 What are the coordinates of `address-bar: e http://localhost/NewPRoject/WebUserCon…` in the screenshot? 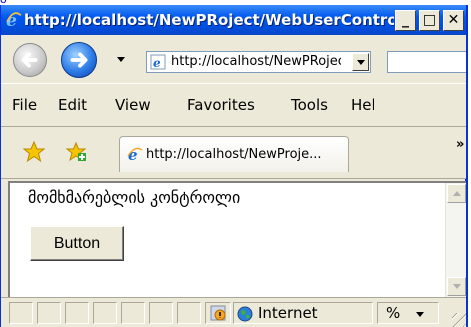 It's located at (258, 62).